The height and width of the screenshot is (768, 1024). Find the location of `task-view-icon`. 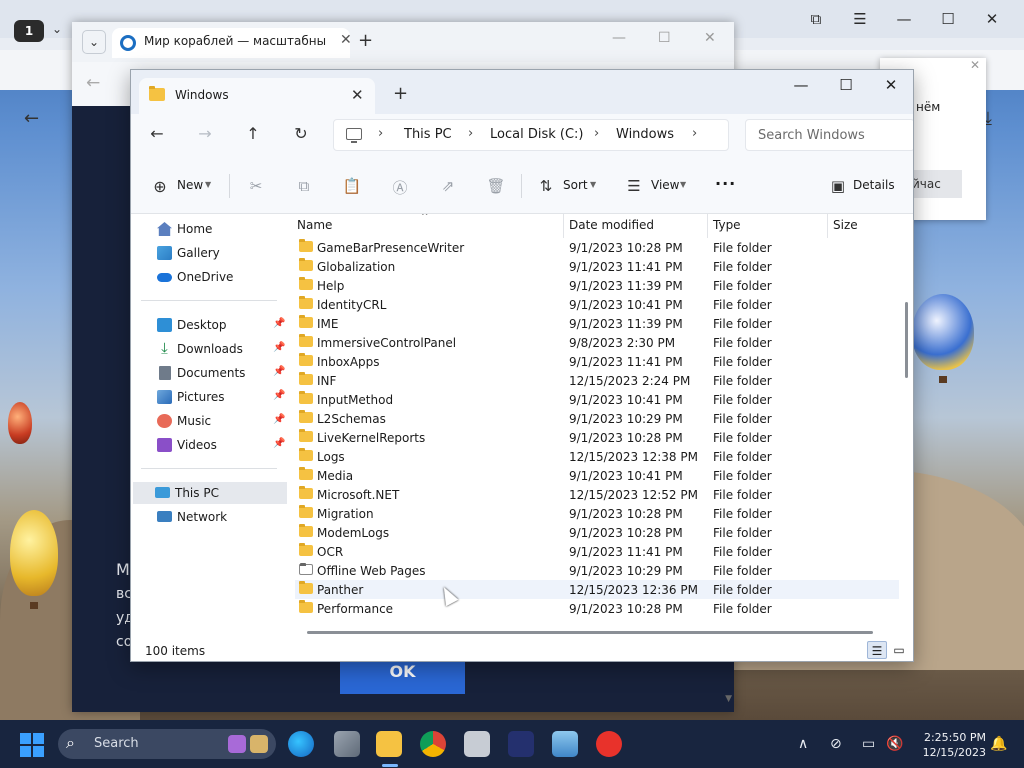

task-view-icon is located at coordinates (347, 744).